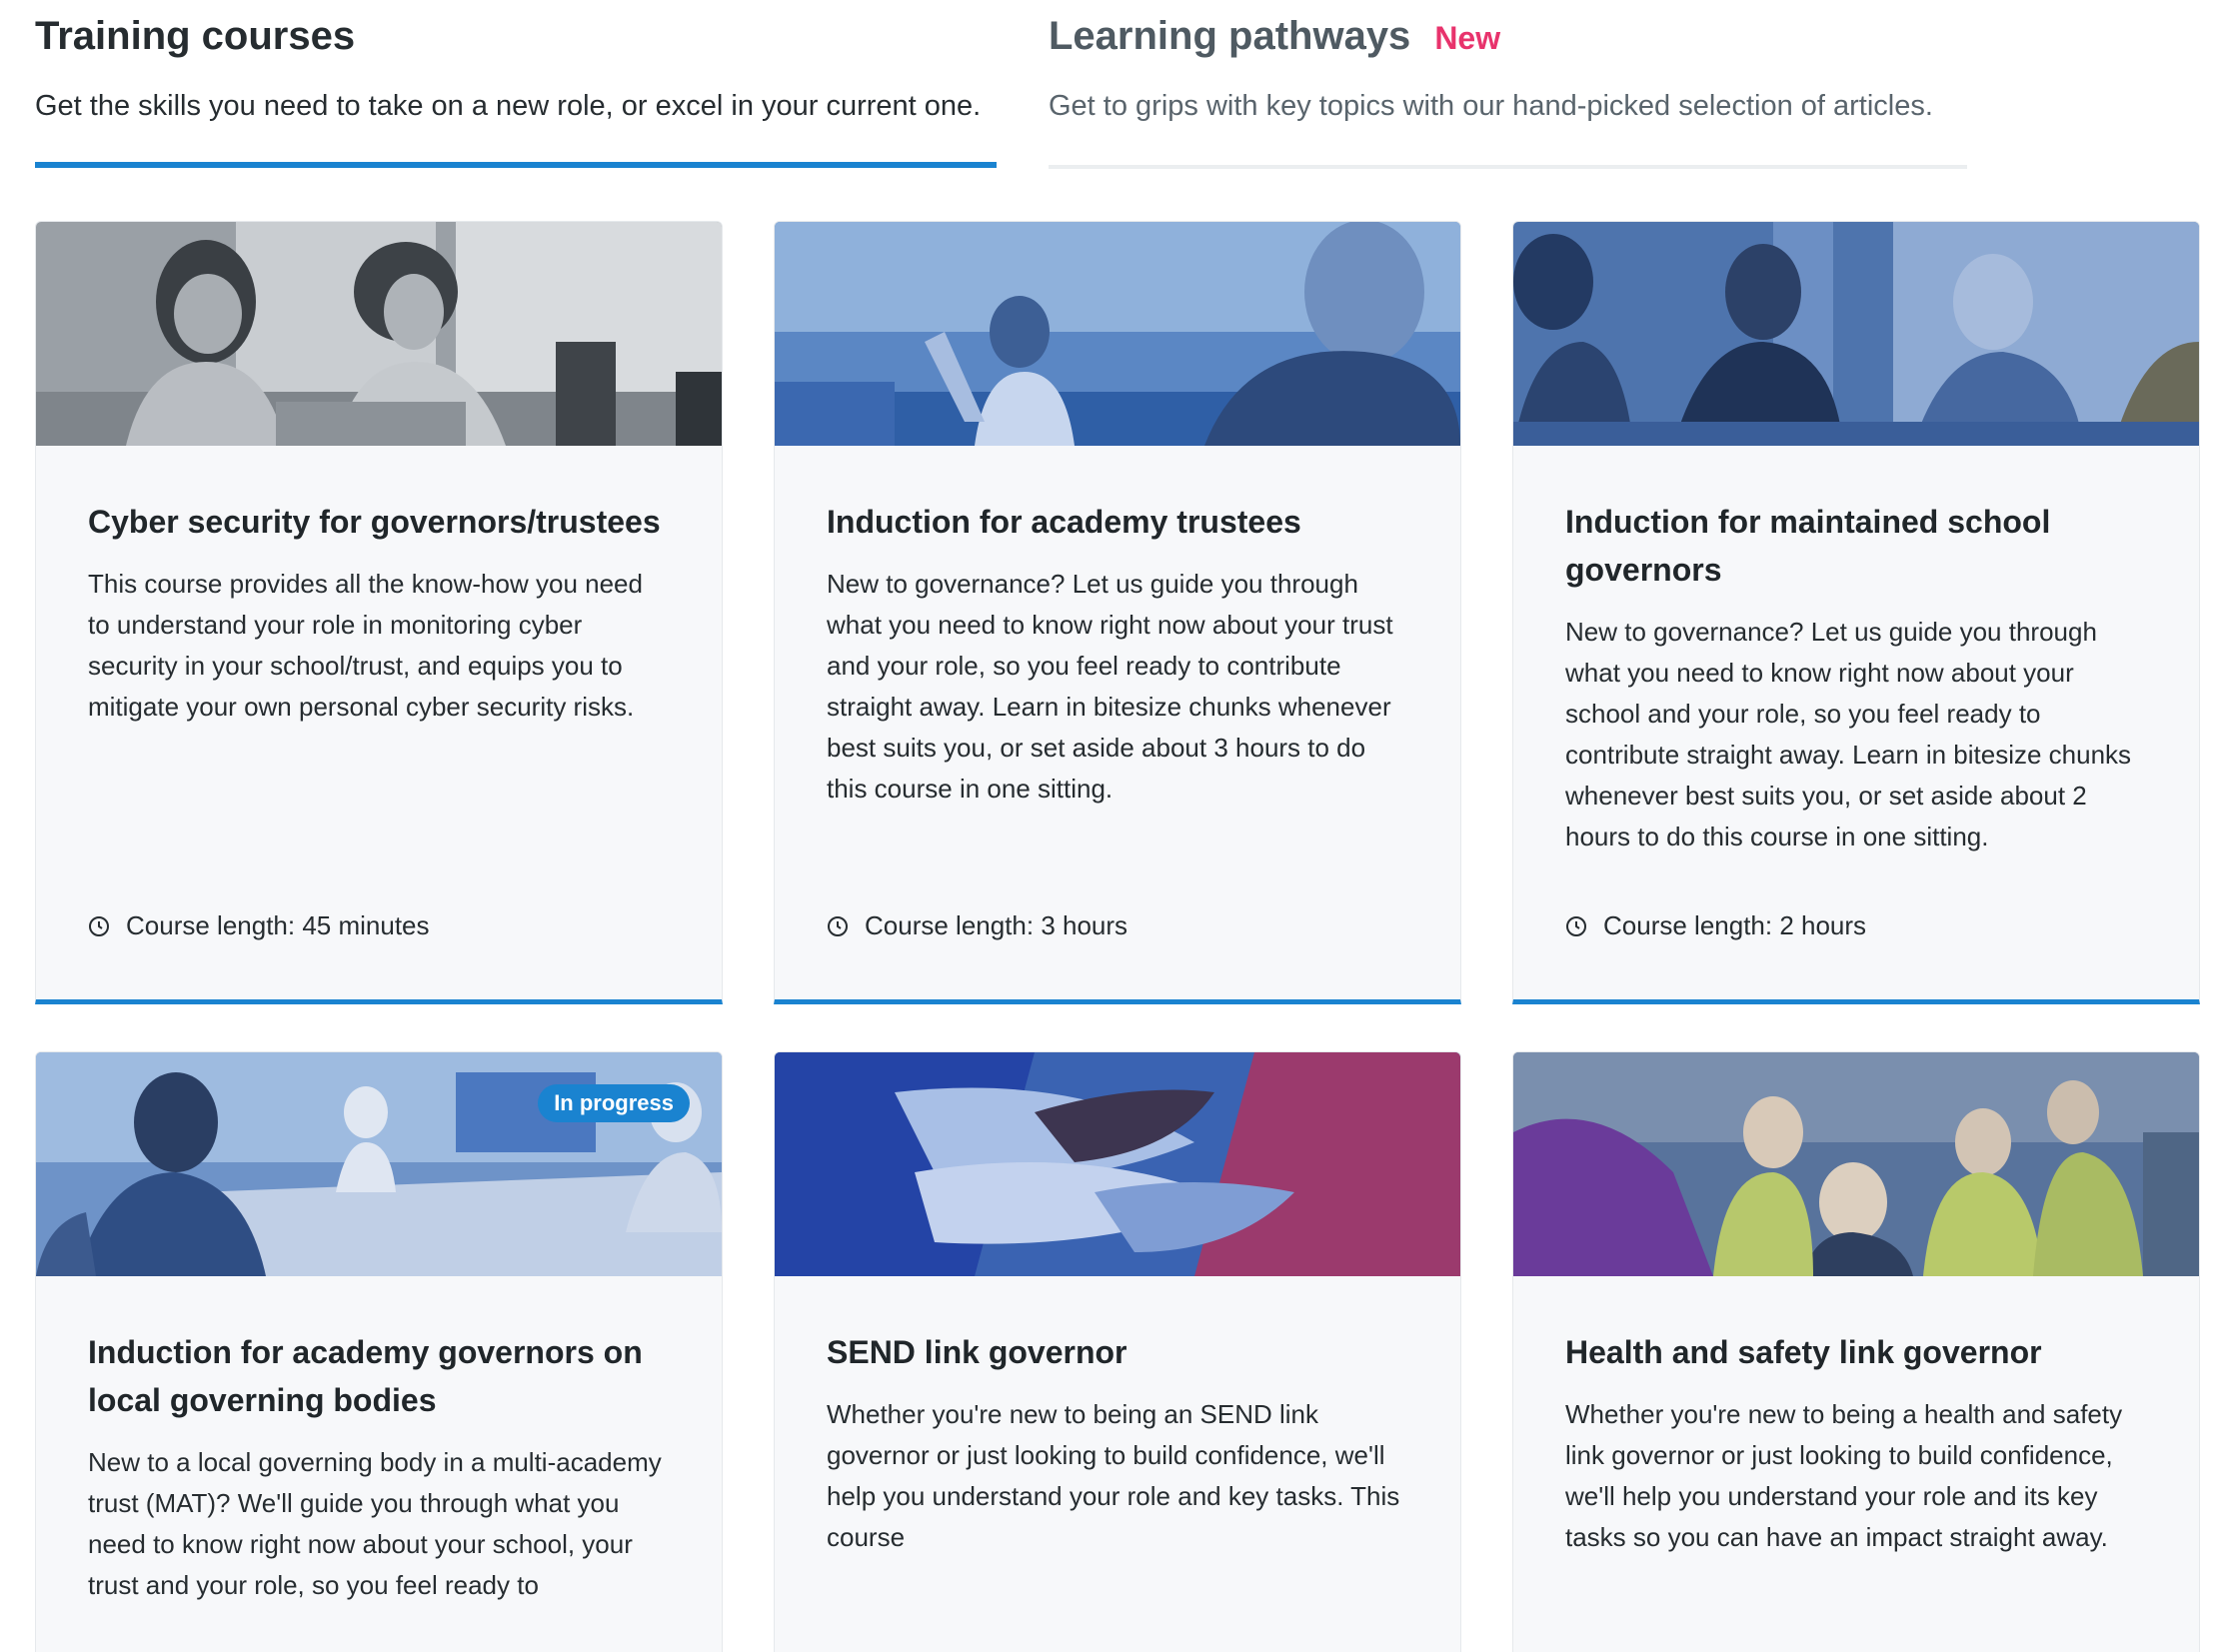  I want to click on course-length: Course length: 2 hours, so click(1715, 926).